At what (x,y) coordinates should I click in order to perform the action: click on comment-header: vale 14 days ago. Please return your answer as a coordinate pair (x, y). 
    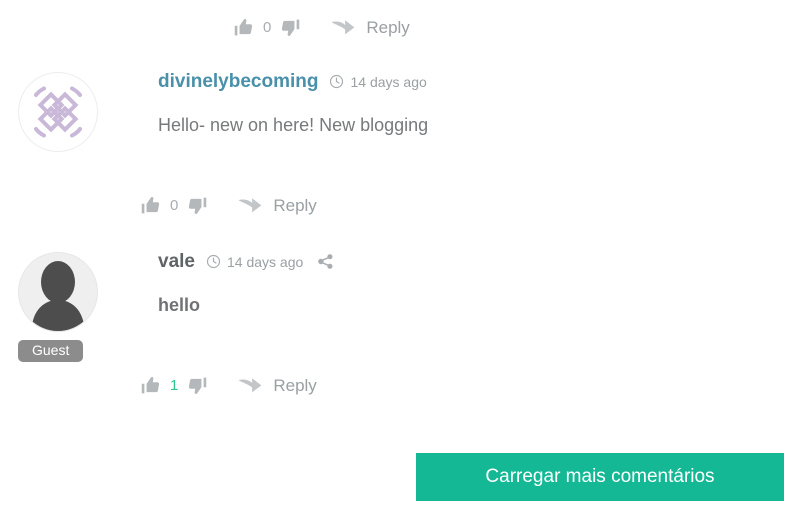
    Looking at the image, I should click on (246, 261).